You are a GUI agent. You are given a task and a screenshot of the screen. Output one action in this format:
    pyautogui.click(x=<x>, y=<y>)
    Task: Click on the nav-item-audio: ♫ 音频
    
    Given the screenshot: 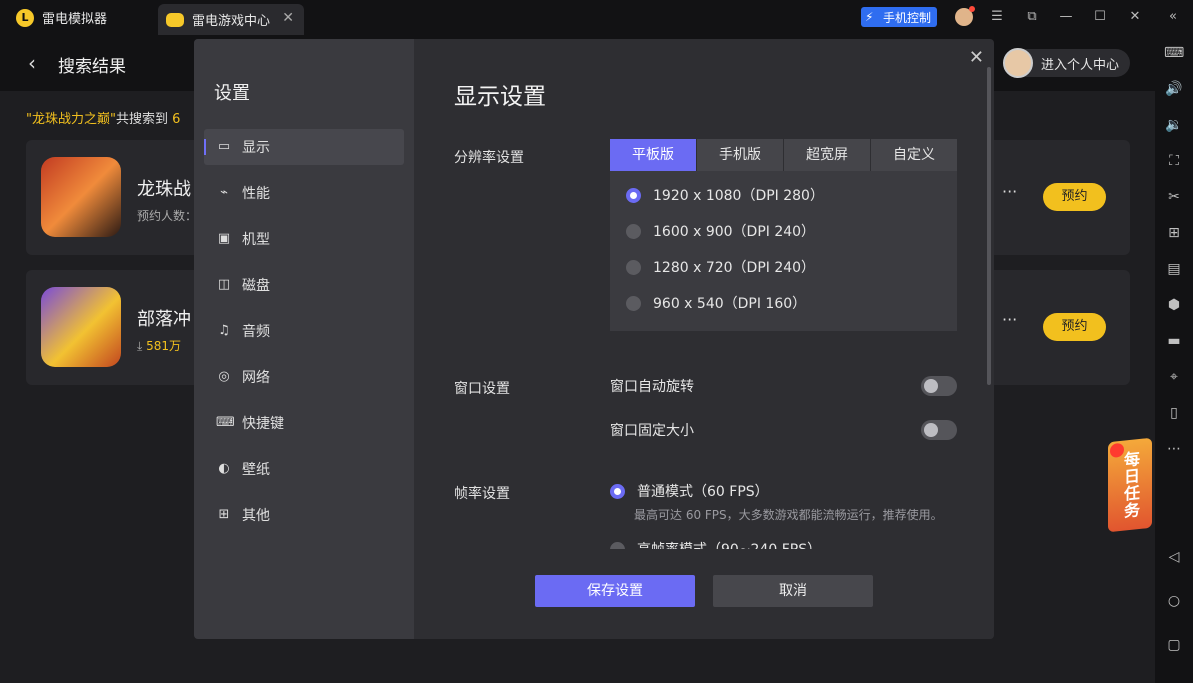 What is the action you would take?
    pyautogui.click(x=304, y=331)
    